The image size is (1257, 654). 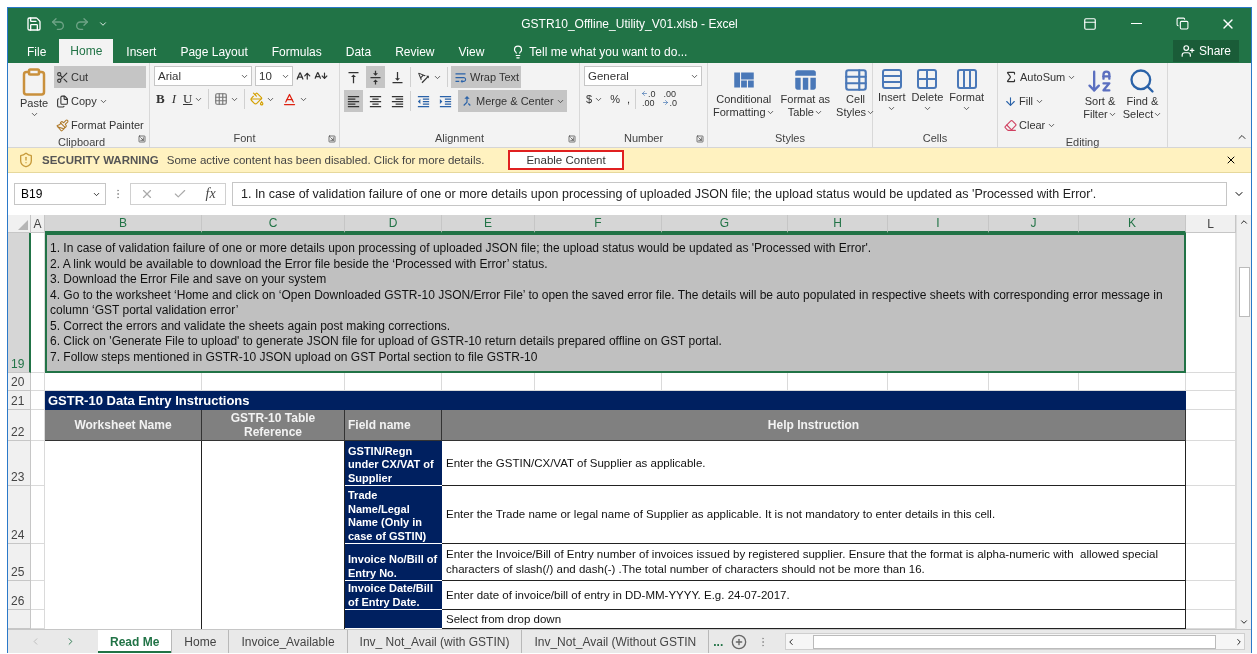 I want to click on decrease-decimal-button: .00 .0, so click(x=669, y=99).